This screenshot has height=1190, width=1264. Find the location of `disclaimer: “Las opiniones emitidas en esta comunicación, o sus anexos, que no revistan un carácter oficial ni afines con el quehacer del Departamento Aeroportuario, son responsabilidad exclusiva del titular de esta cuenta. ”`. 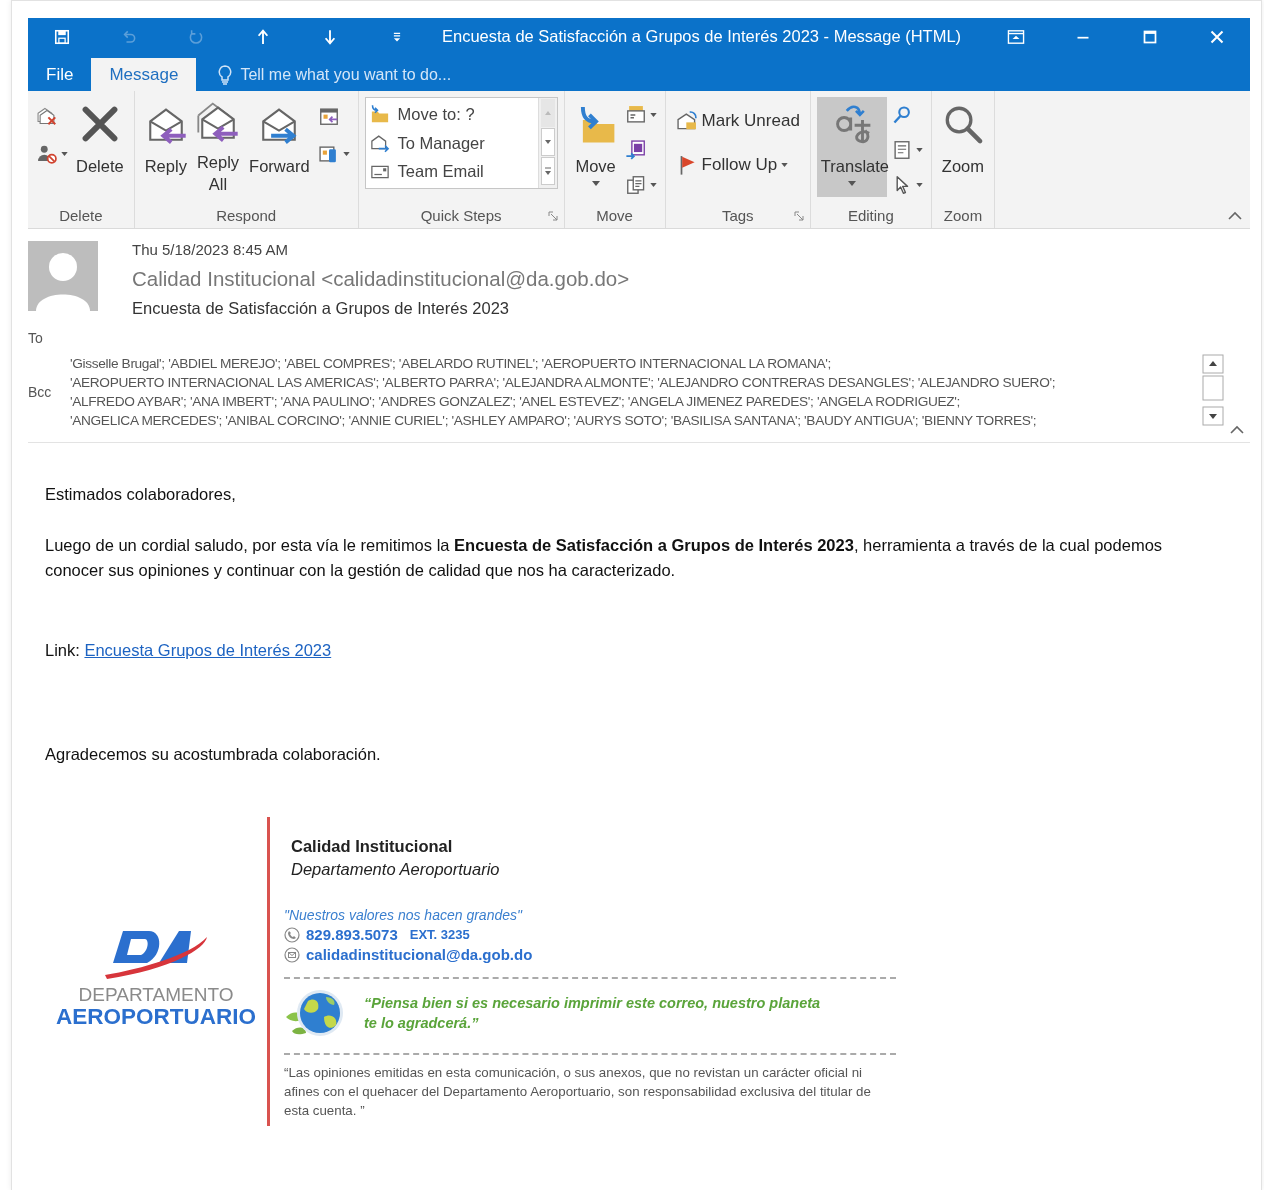

disclaimer: “Las opiniones emitidas en esta comunicación, o sus anexos, que no revistan un carácter oficial ni afines con el quehacer del Departamento Aeroportuario, son responsabilidad exclusiva del titular de esta cuenta. ” is located at coordinates (578, 1092).